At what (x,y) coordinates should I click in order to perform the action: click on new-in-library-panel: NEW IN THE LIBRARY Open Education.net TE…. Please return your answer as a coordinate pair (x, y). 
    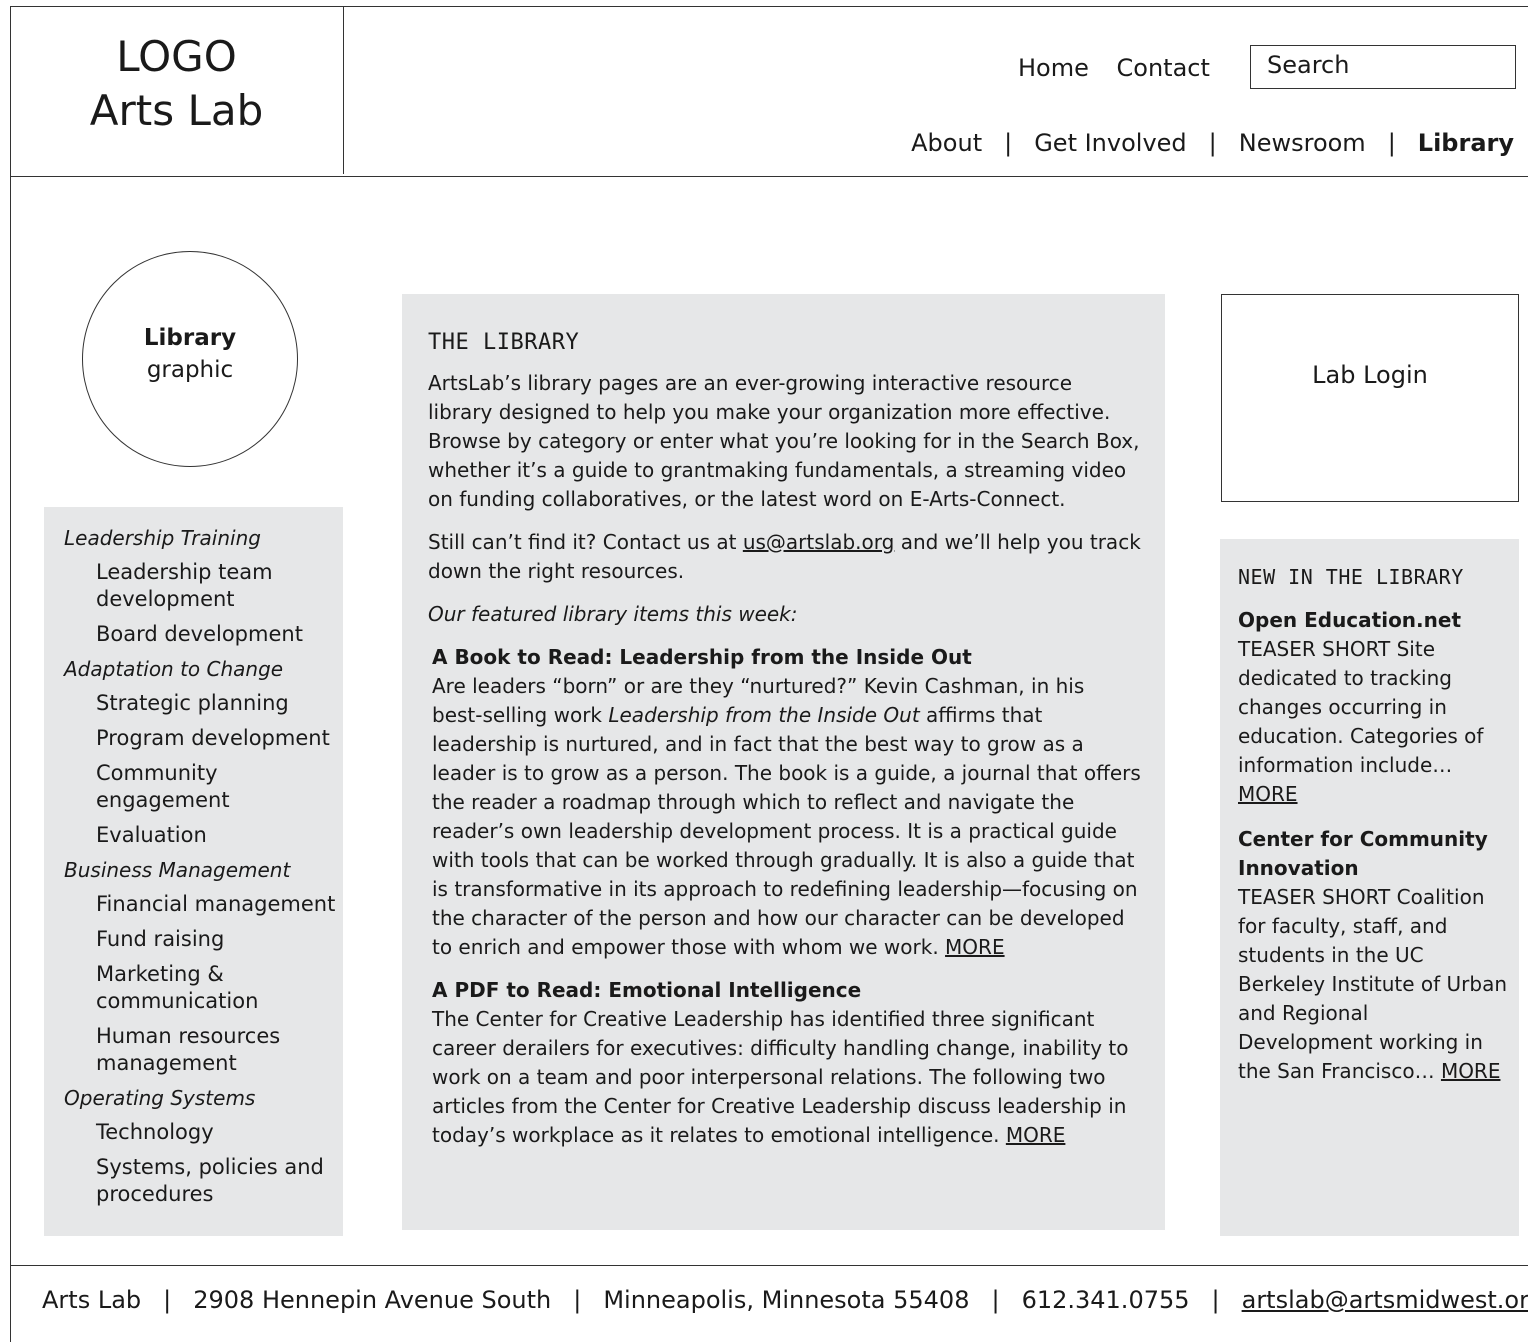
    Looking at the image, I should click on (1369, 887).